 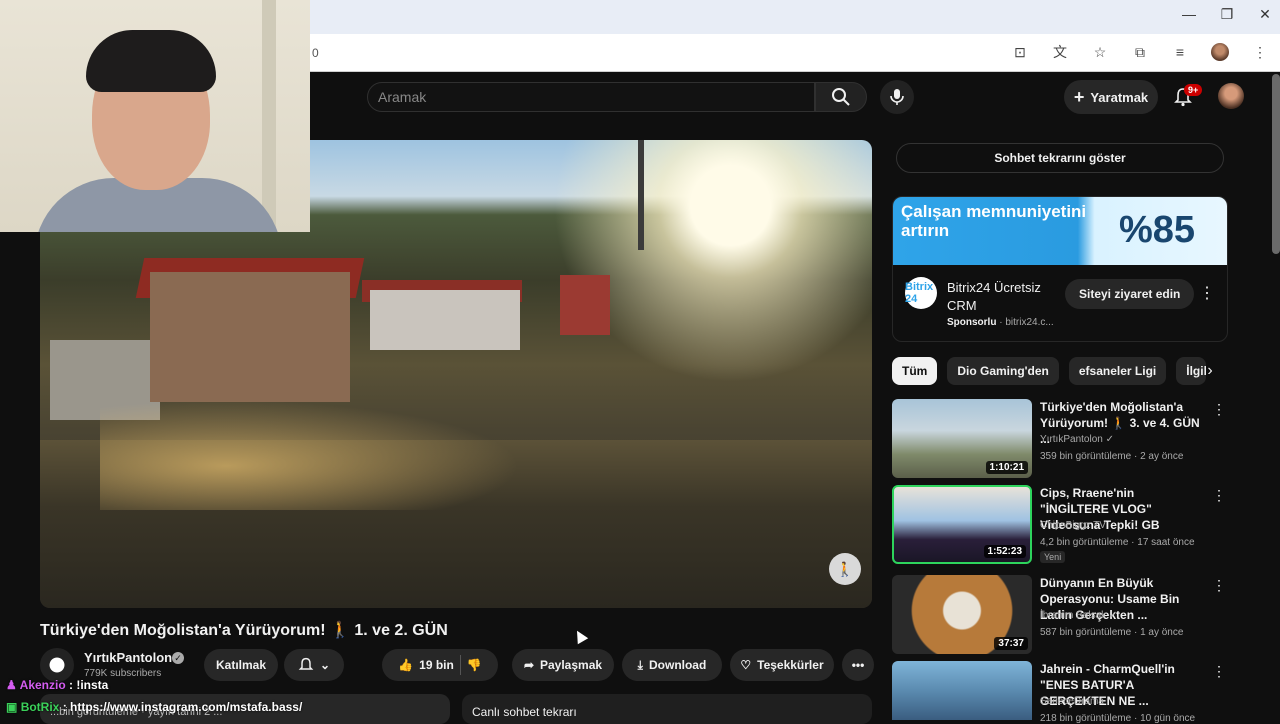 I want to click on plus-icon: +, so click(x=1079, y=96).